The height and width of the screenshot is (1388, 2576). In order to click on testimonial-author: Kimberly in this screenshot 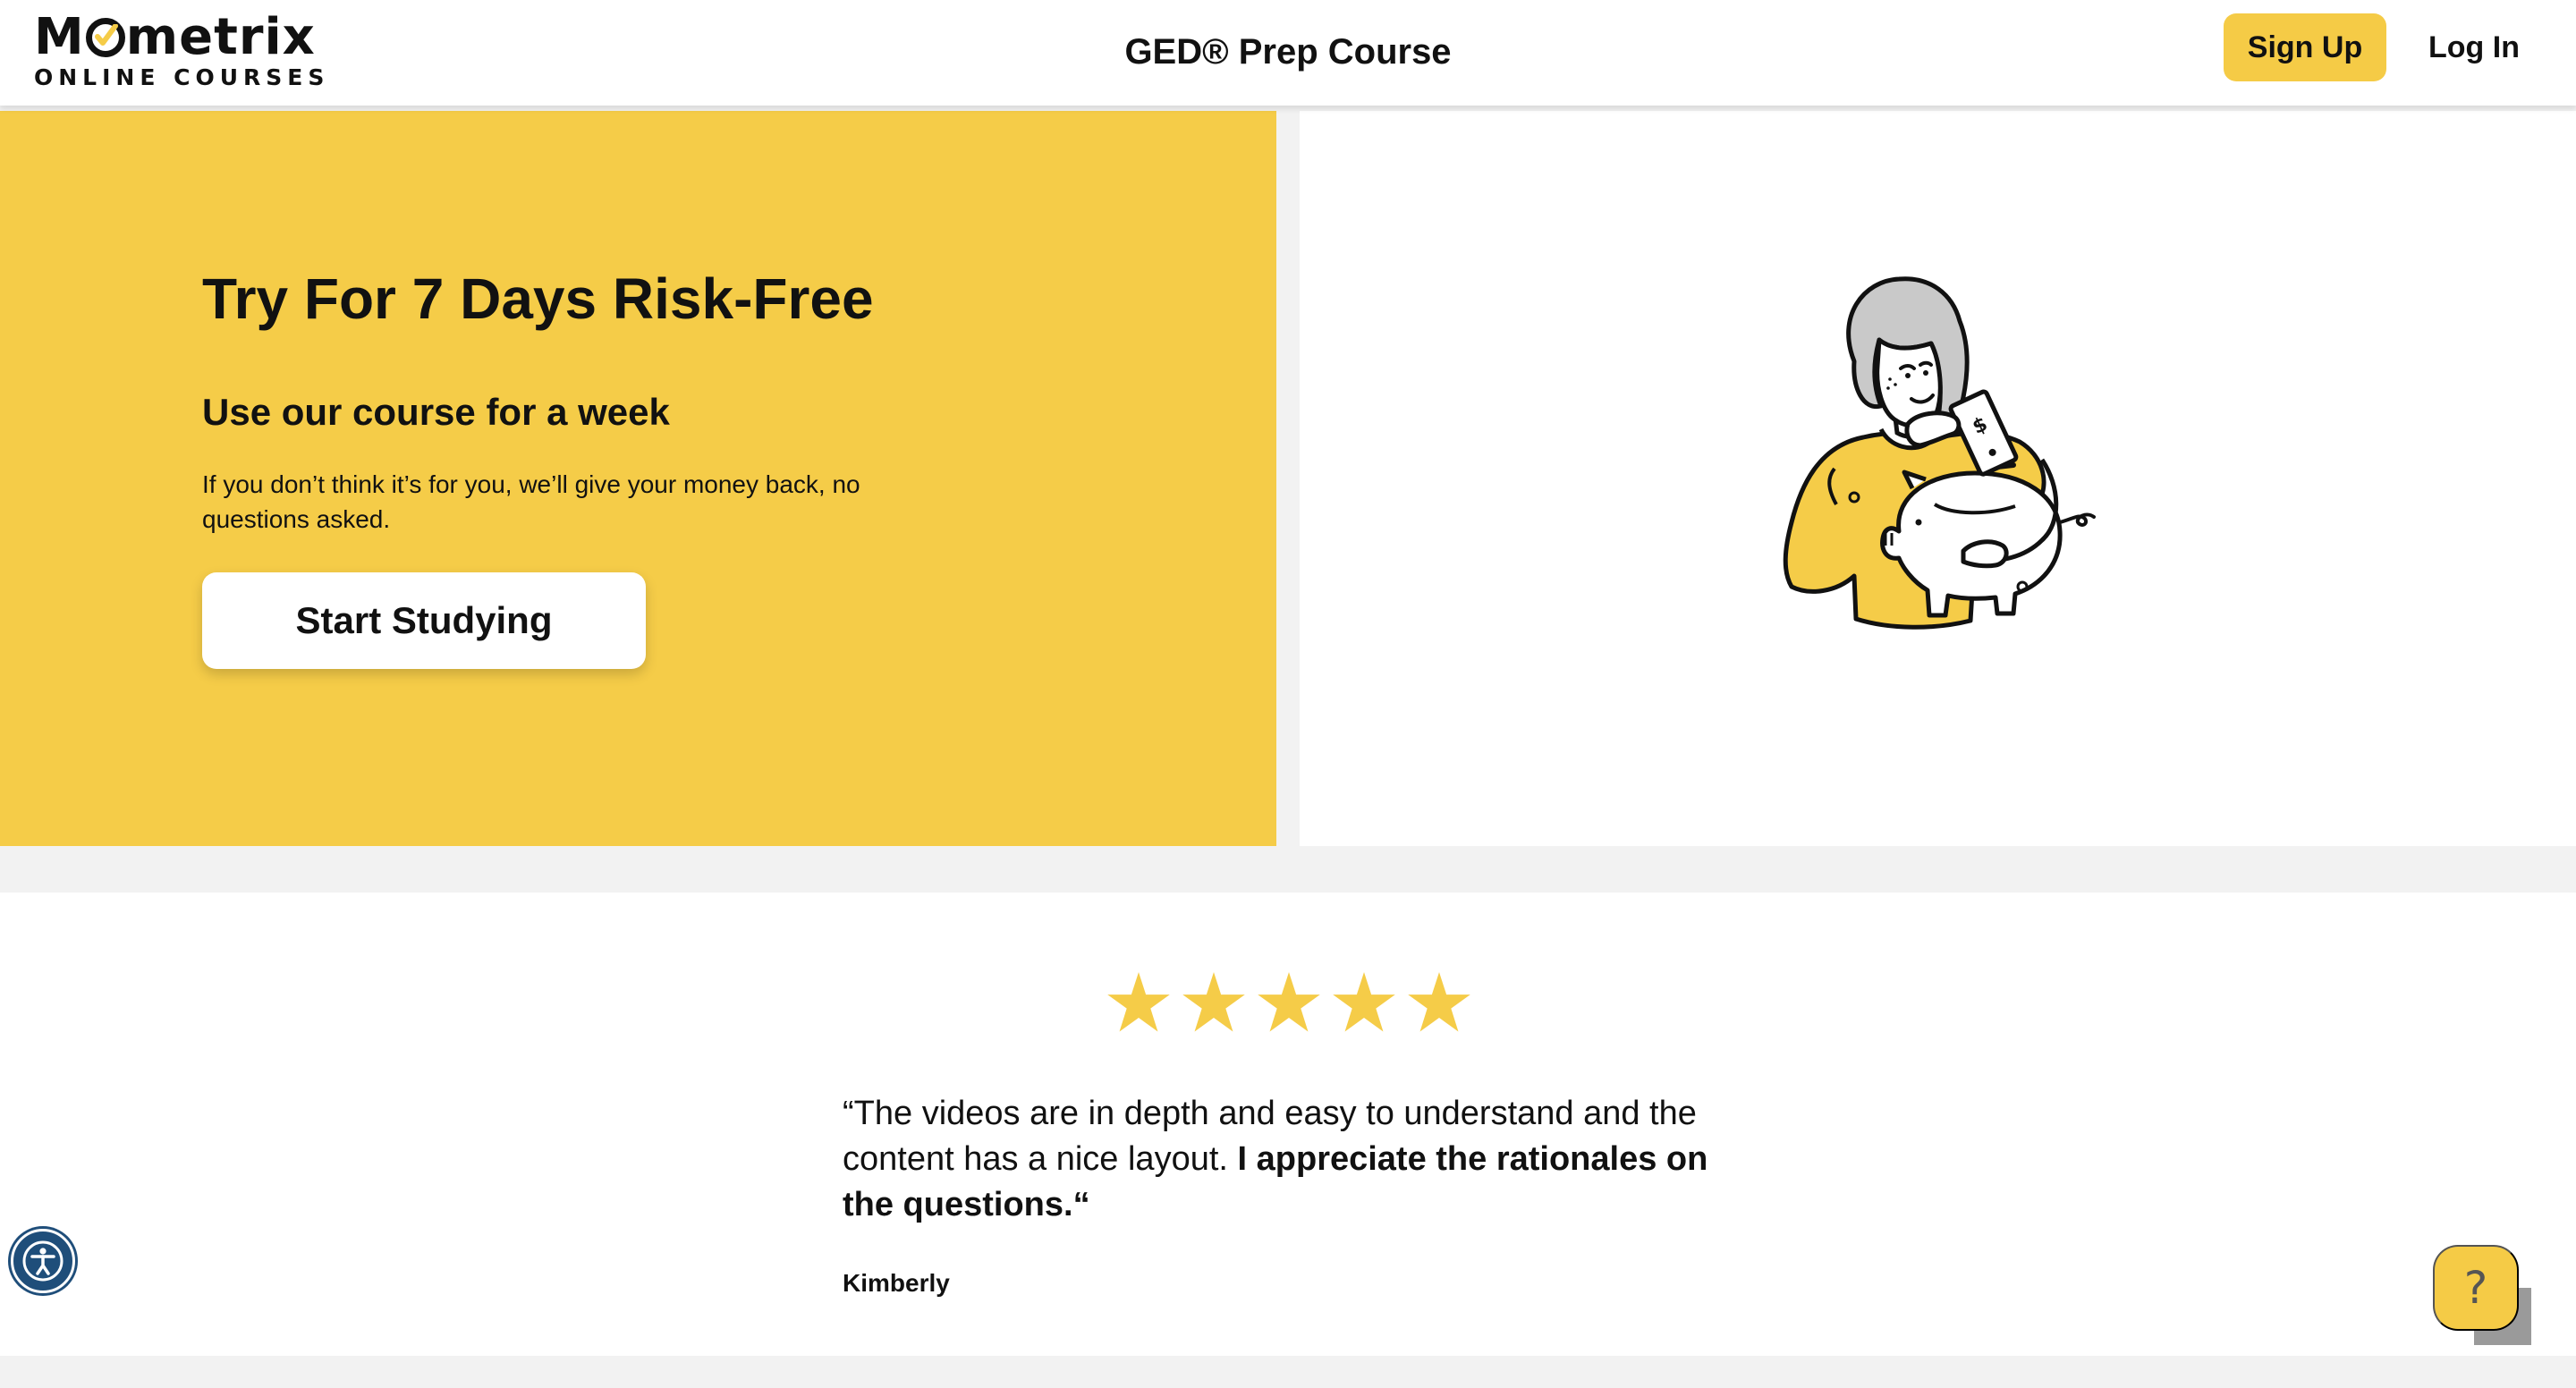, I will do `click(896, 1283)`.